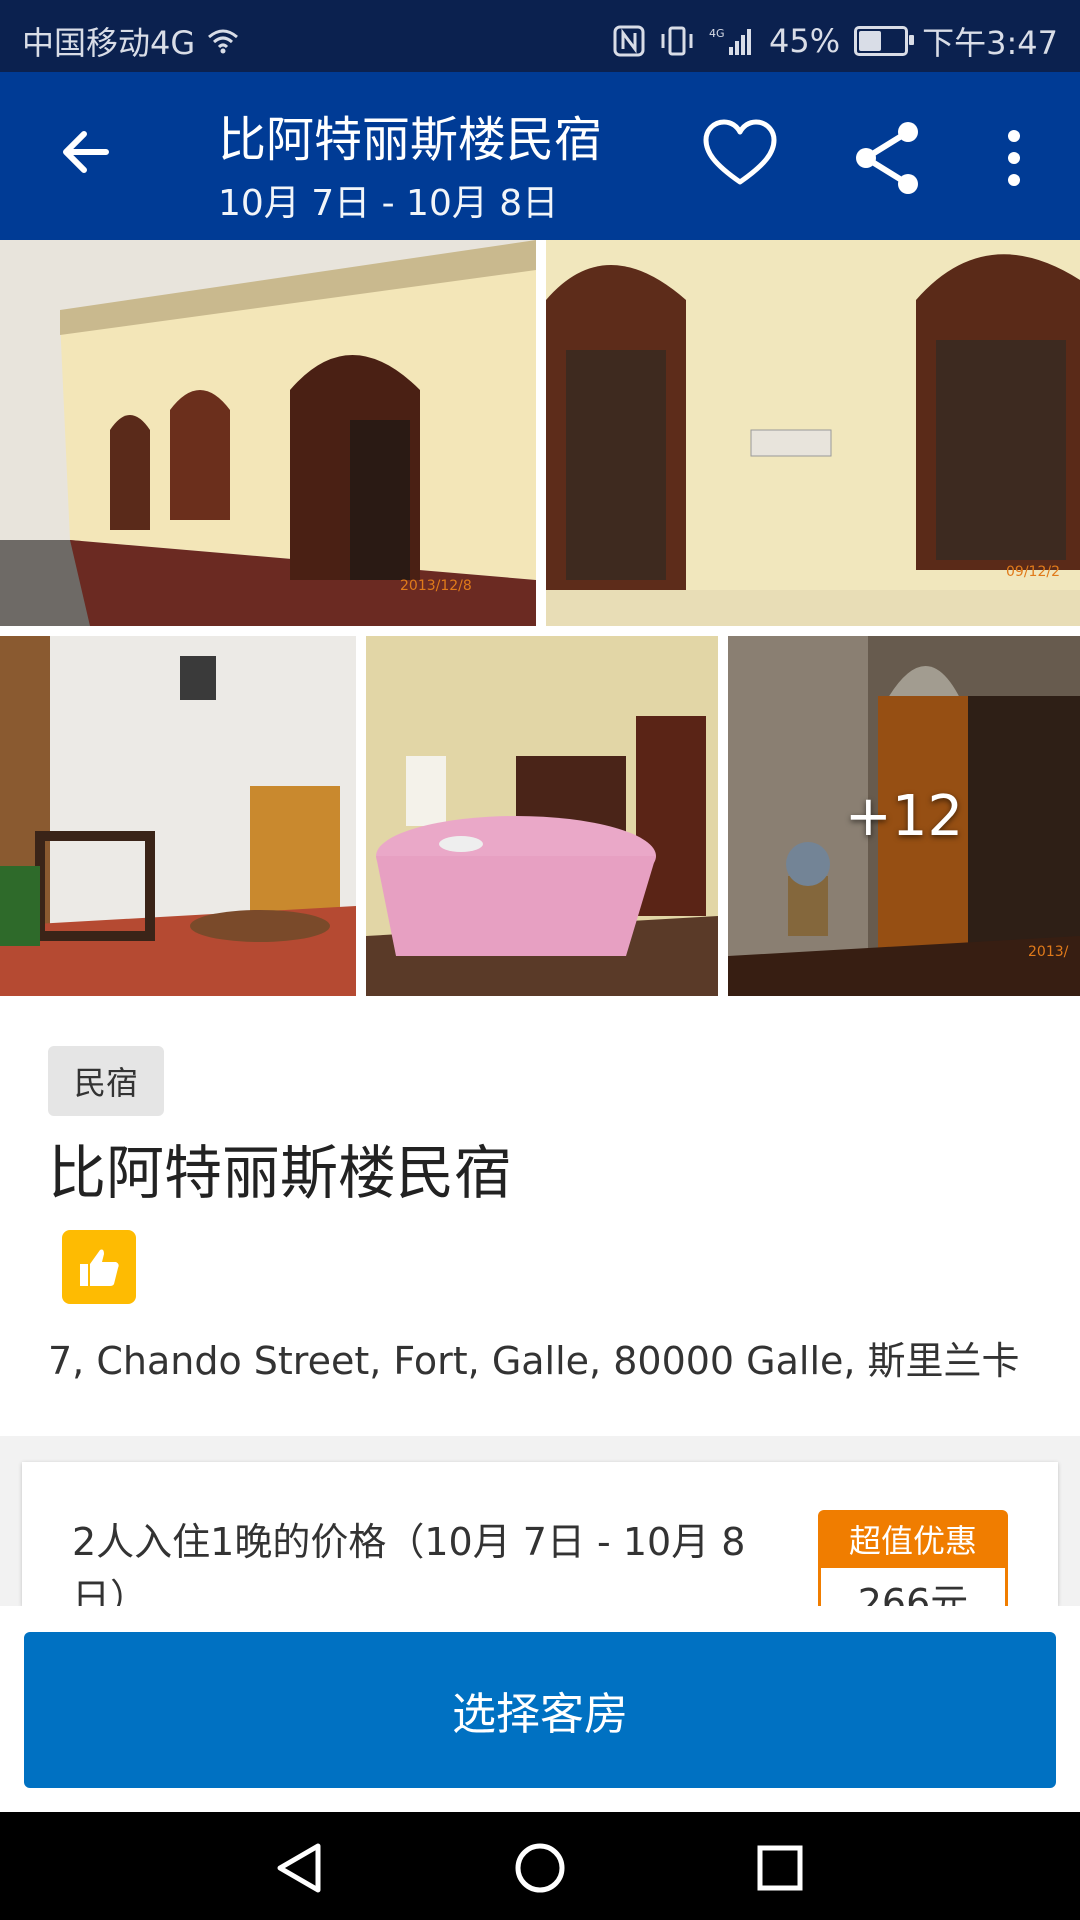  I want to click on nav-recents-icon, so click(780, 1868).